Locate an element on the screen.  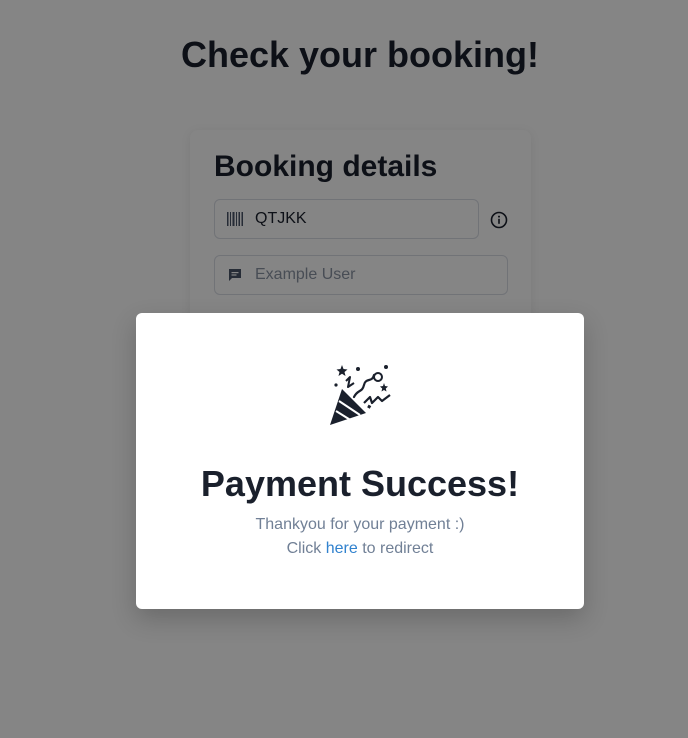
modal-message: Thankyou for your payment :) is located at coordinates (360, 524).